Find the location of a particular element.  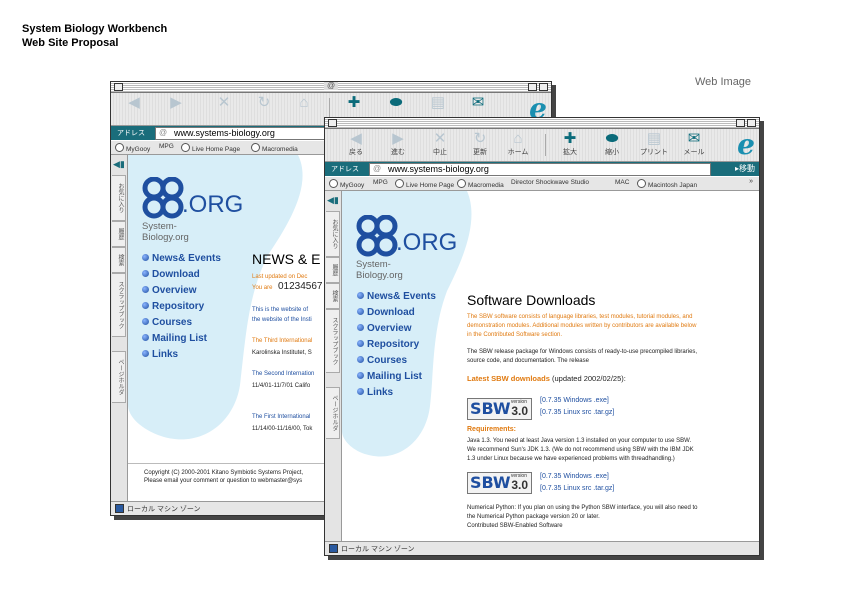

news-item-2: The Second Internation is located at coordinates (283, 374).